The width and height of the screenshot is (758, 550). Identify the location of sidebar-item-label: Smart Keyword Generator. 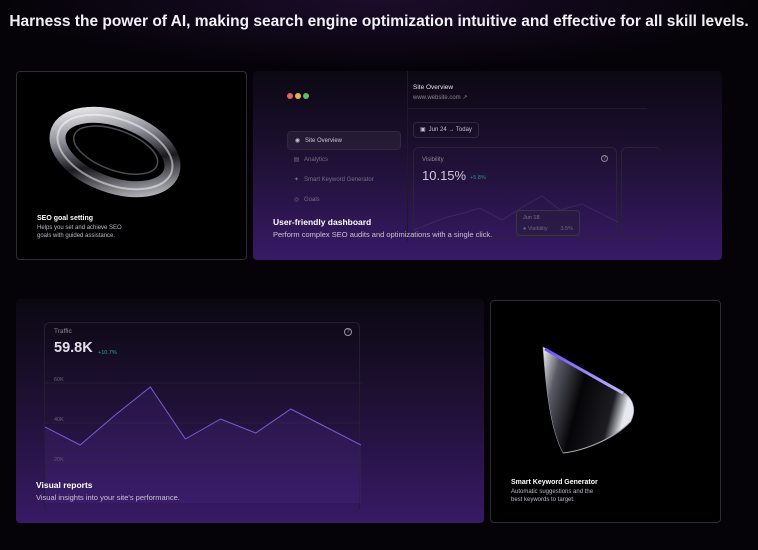
(339, 180).